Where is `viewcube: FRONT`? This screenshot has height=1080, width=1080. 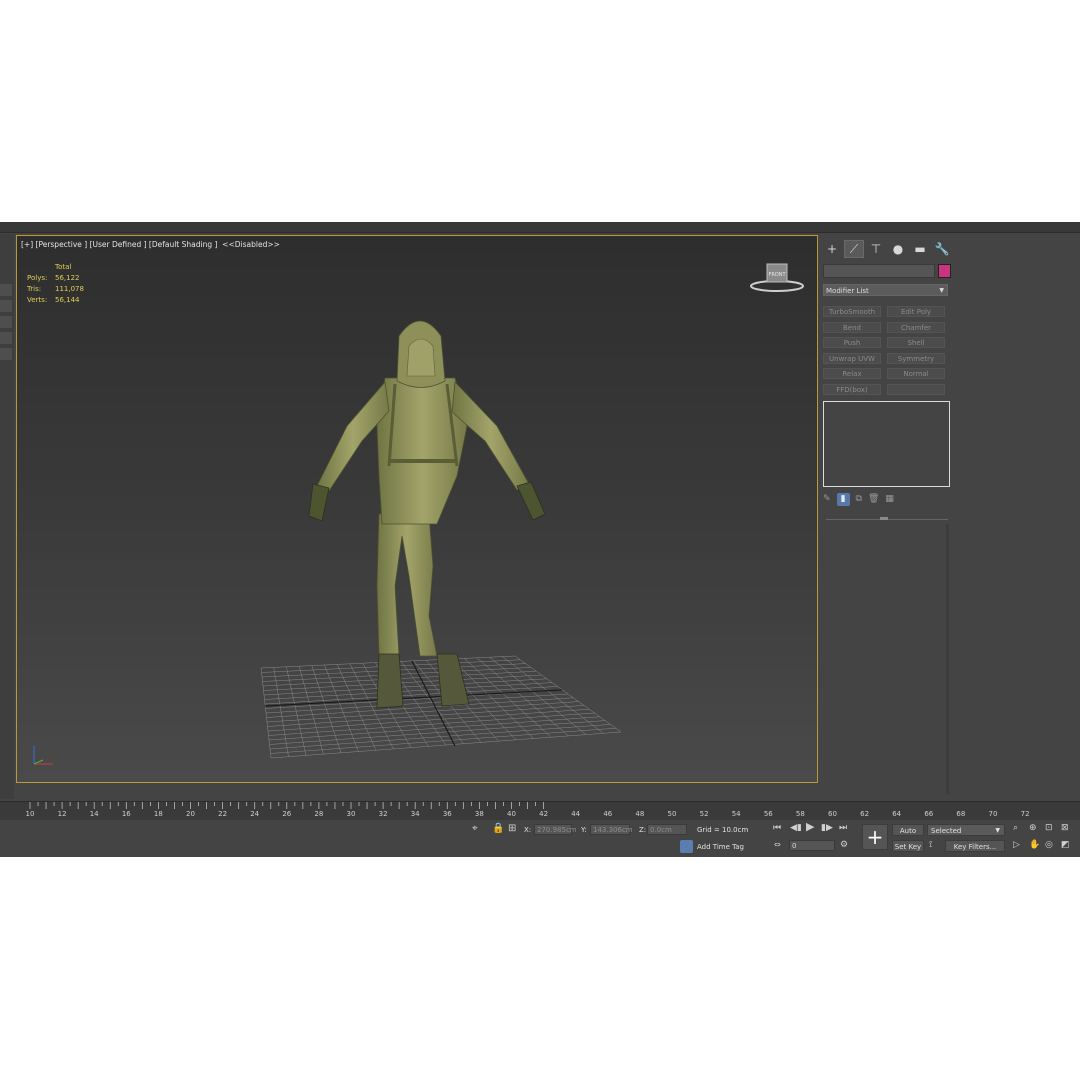
viewcube: FRONT is located at coordinates (777, 277).